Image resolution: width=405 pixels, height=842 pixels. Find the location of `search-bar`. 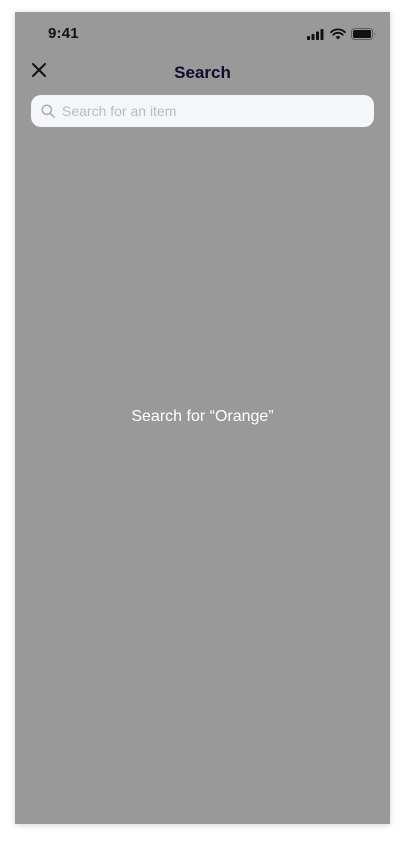

search-bar is located at coordinates (202, 111).